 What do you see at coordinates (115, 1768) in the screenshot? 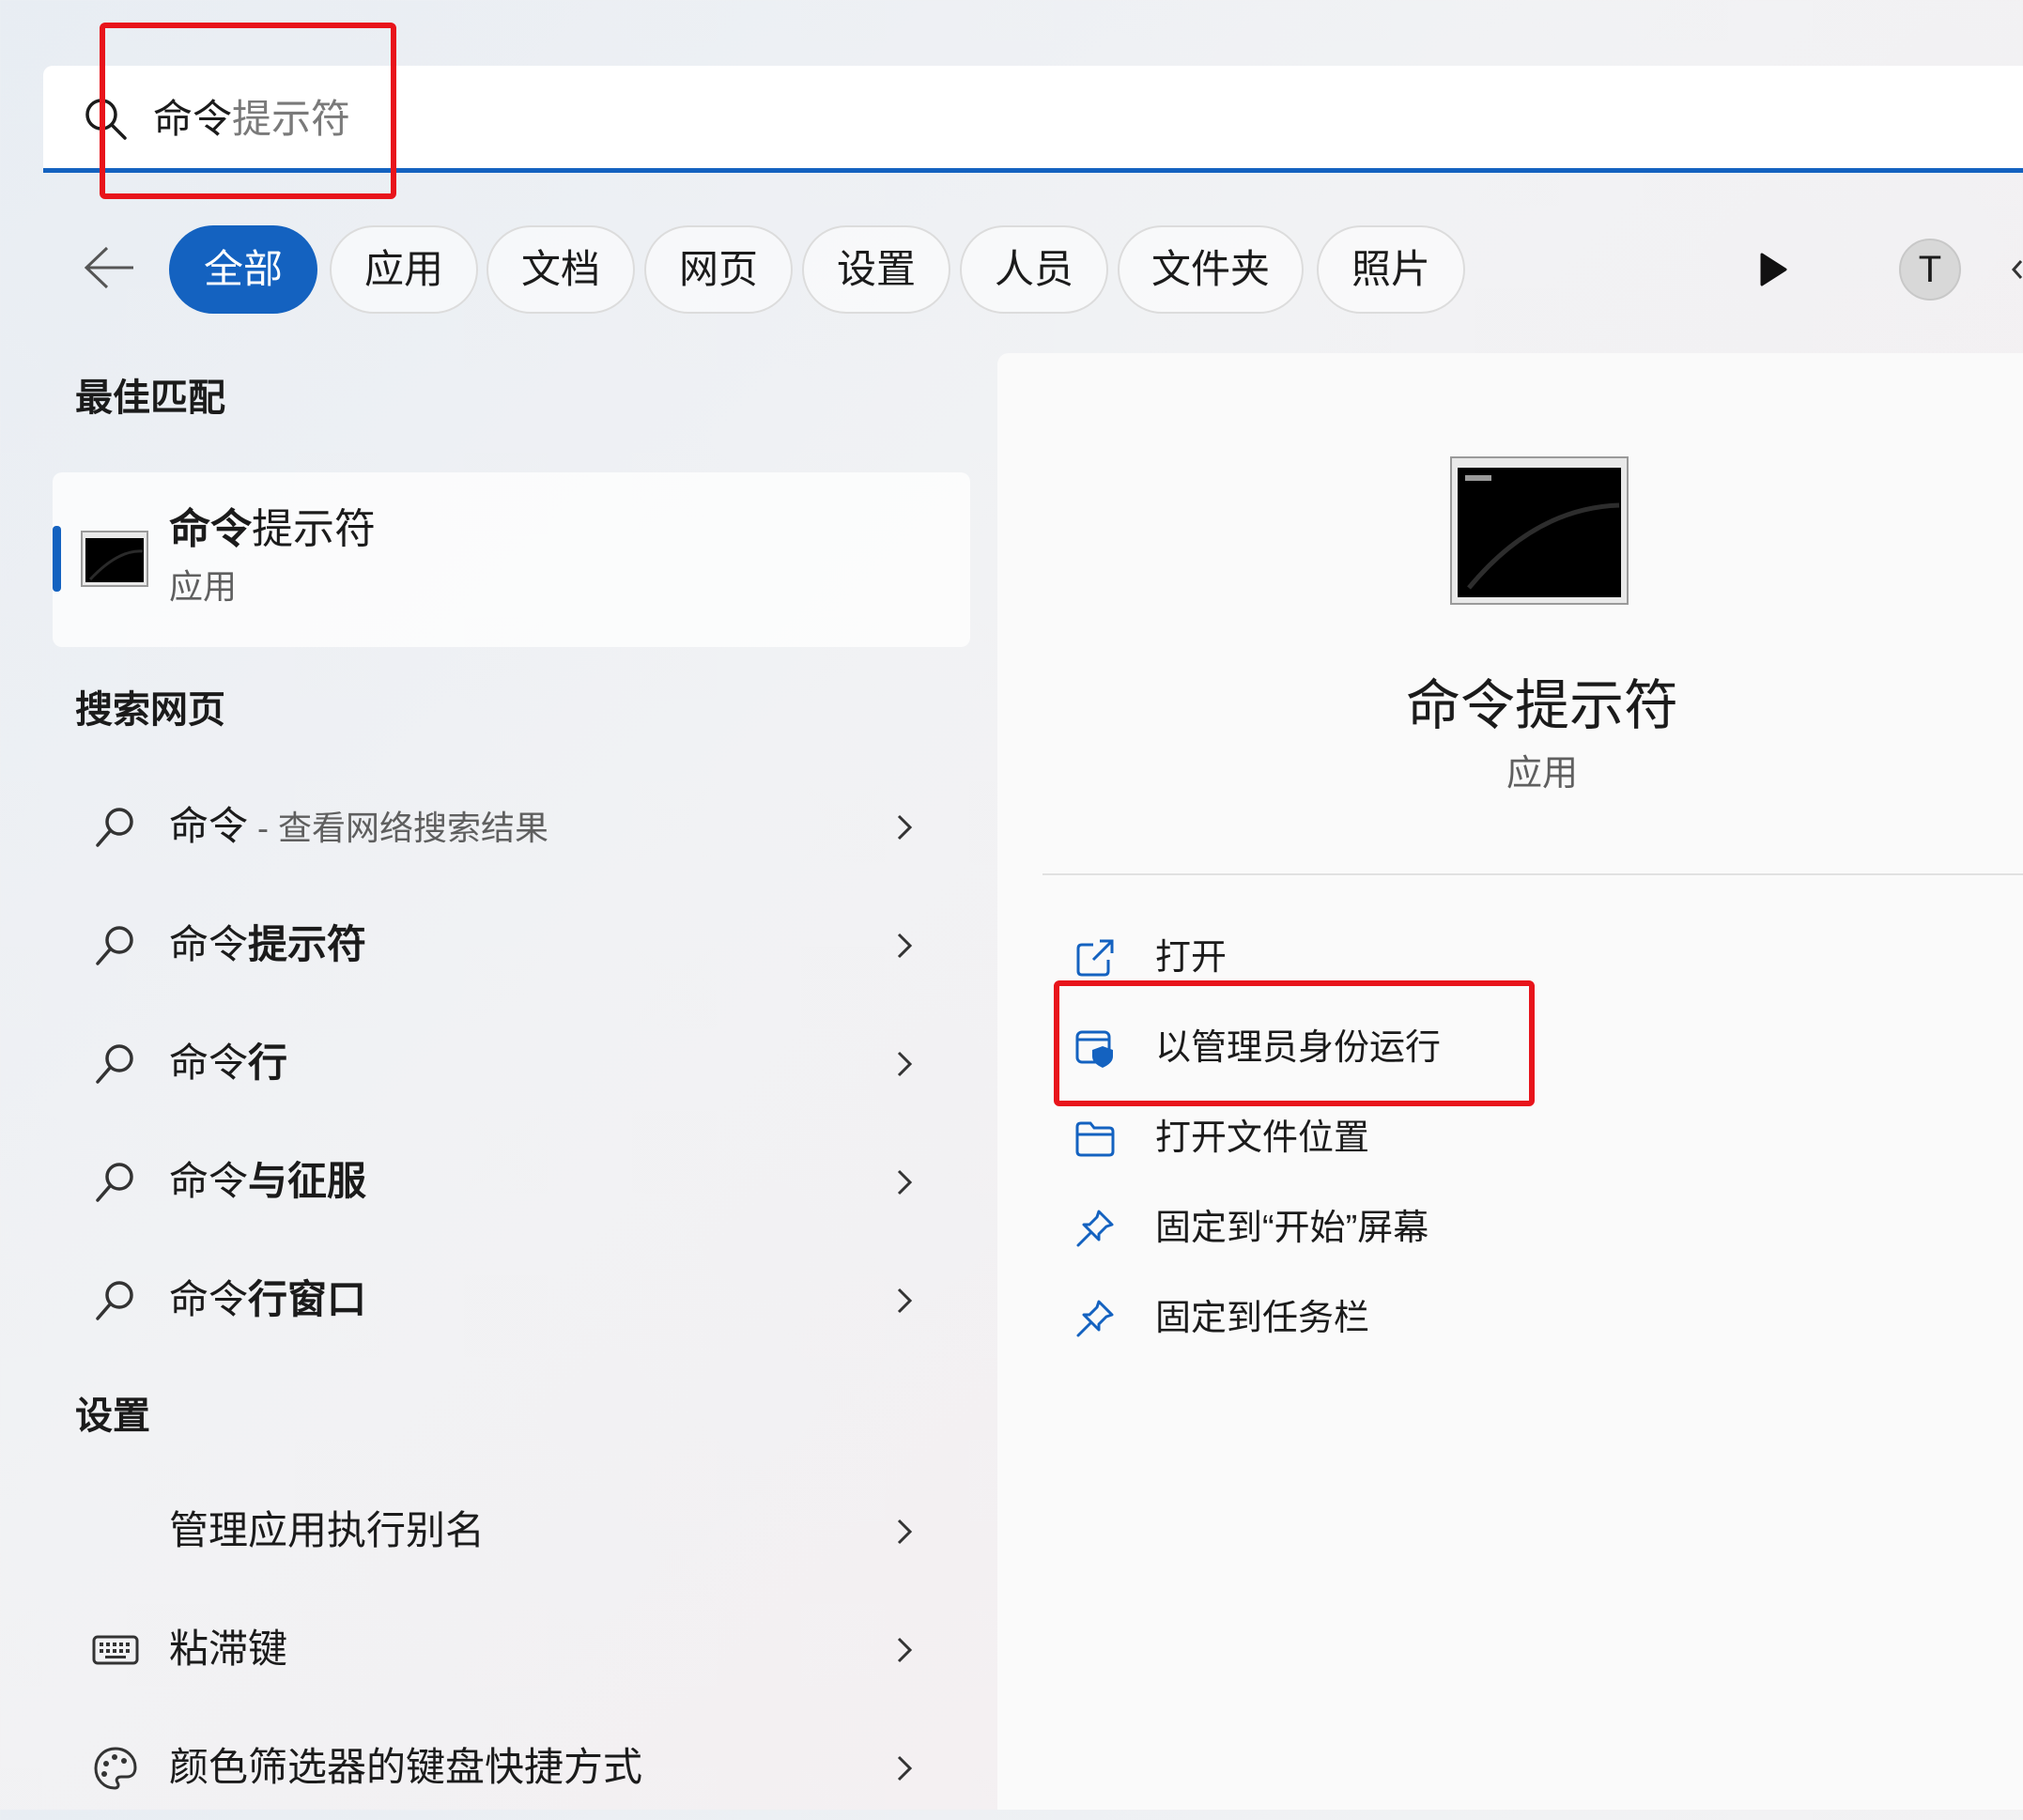
I see `palette-icon` at bounding box center [115, 1768].